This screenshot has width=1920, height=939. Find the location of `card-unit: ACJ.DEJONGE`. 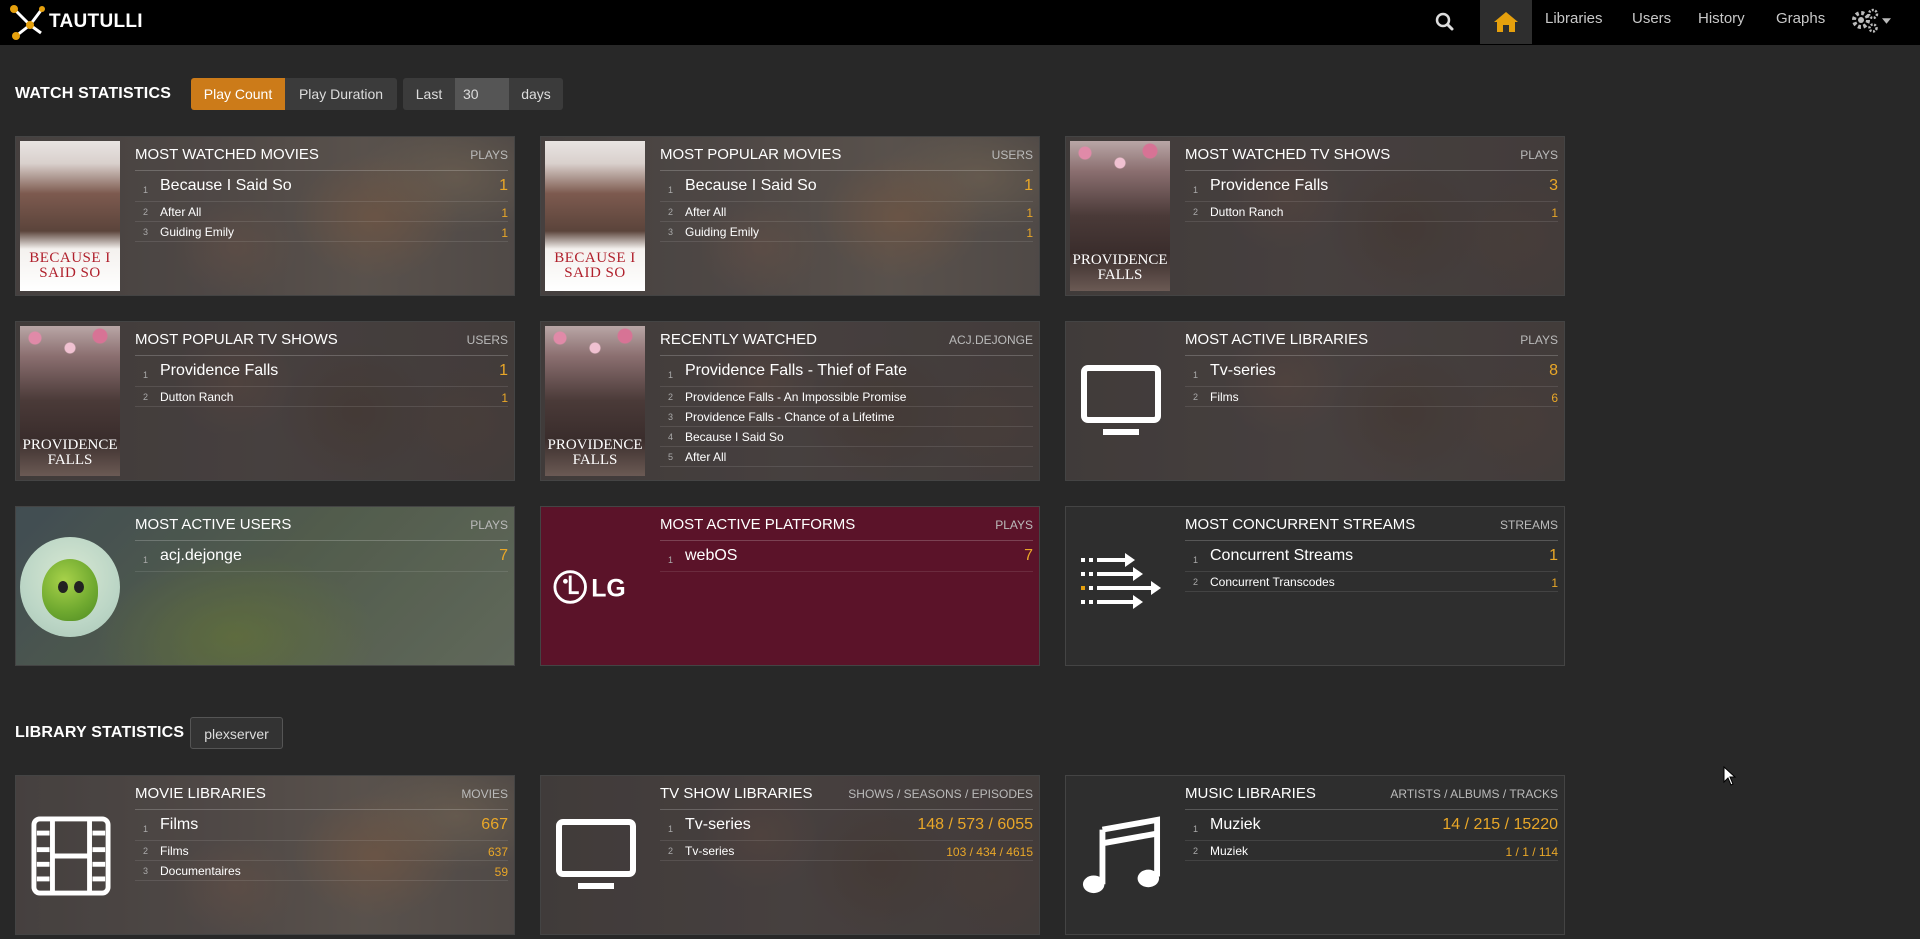

card-unit: ACJ.DEJONGE is located at coordinates (990, 340).